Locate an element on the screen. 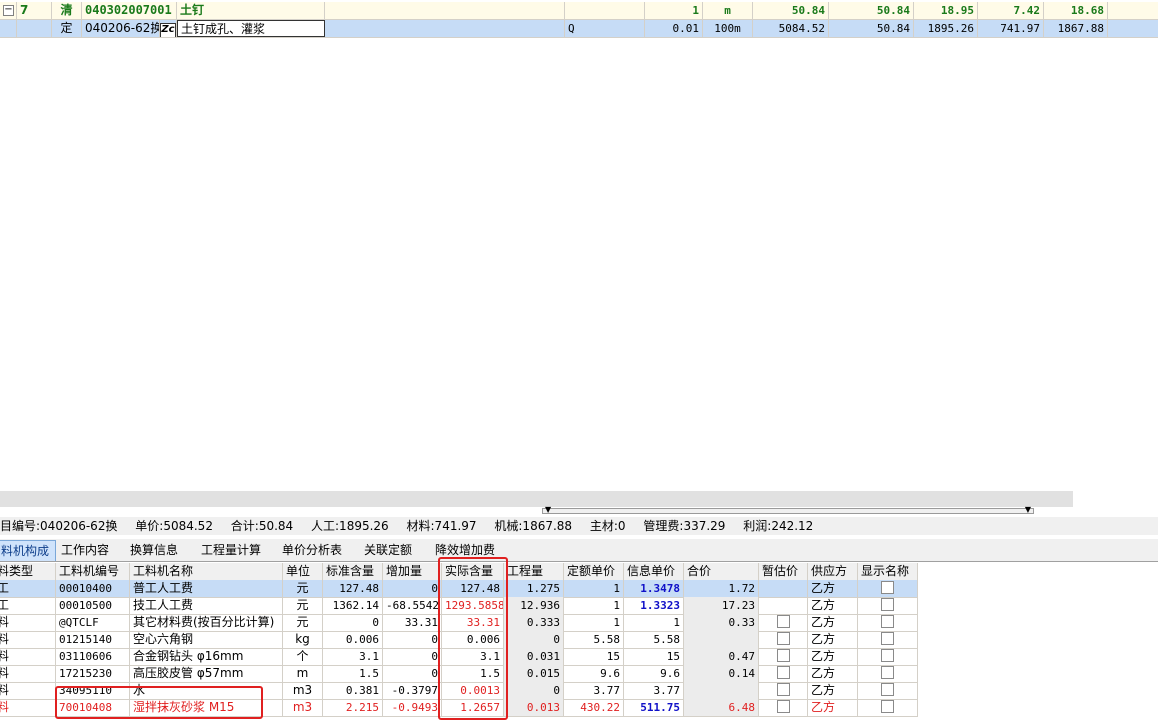 The width and height of the screenshot is (1158, 721). col-info-price: 511.75 is located at coordinates (654, 707).